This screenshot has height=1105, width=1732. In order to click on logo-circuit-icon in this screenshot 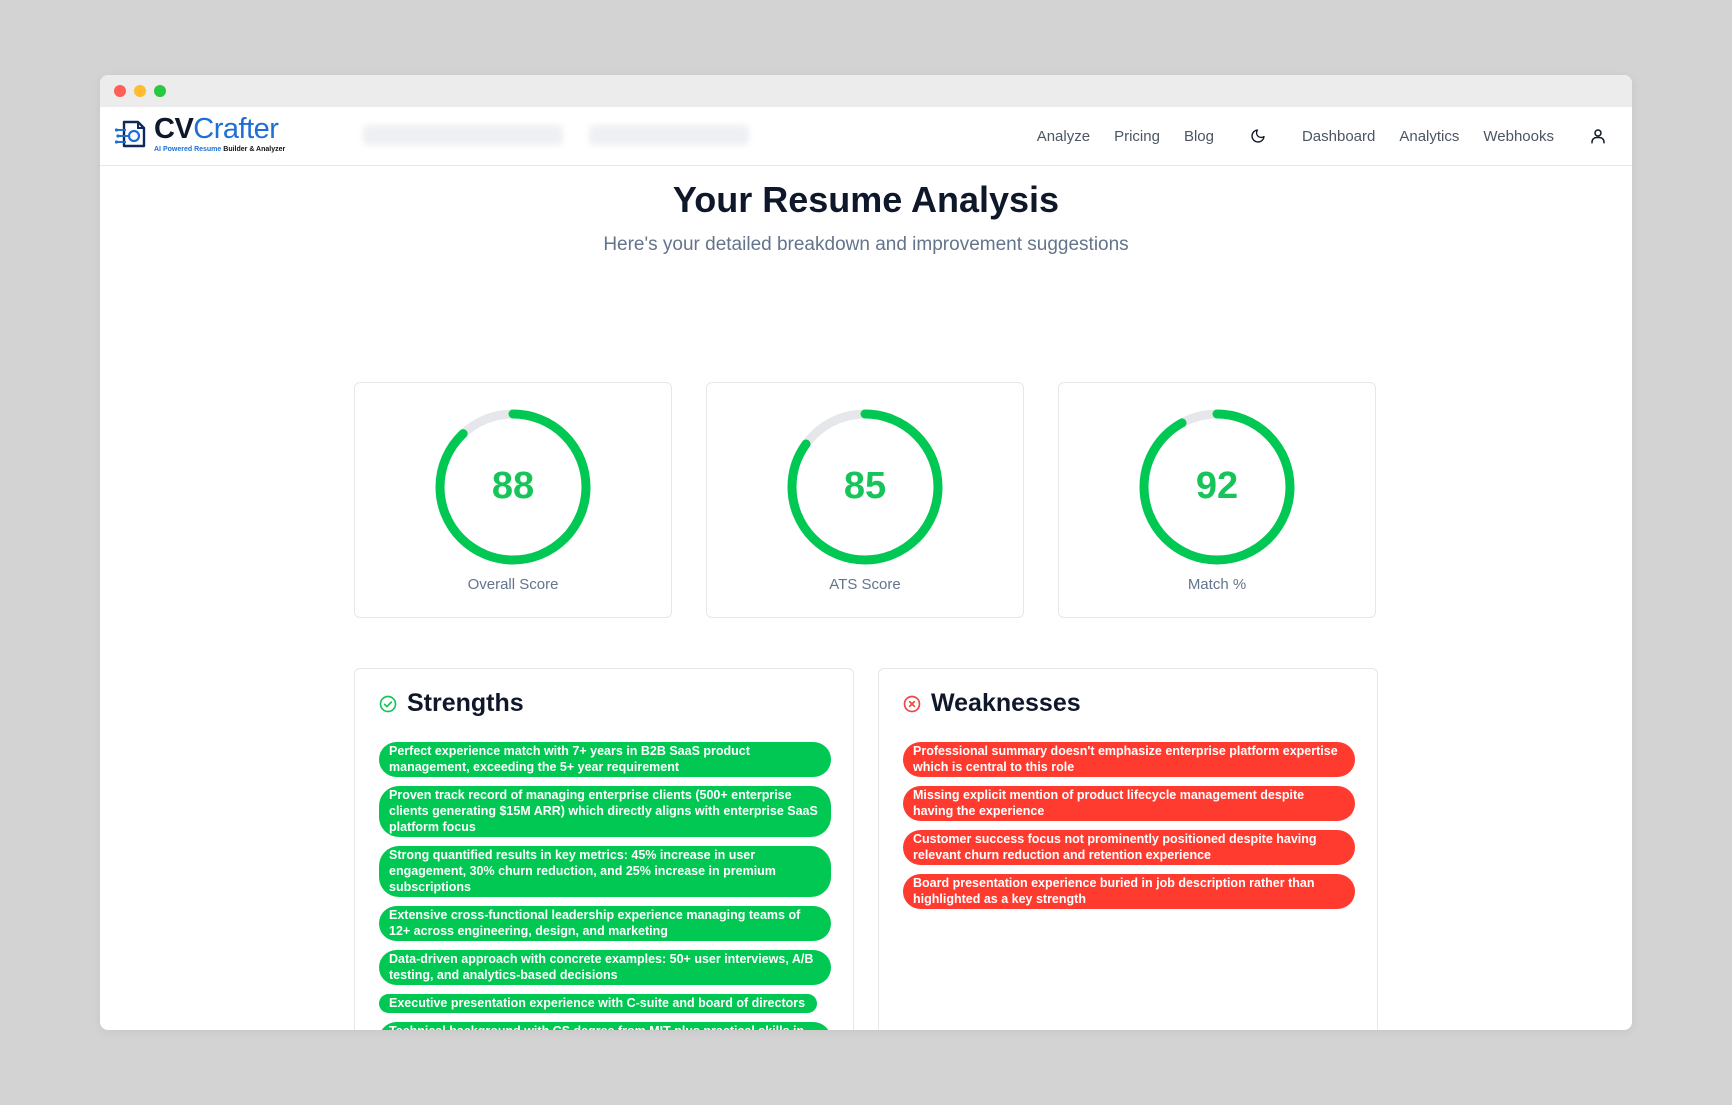, I will do `click(130, 134)`.